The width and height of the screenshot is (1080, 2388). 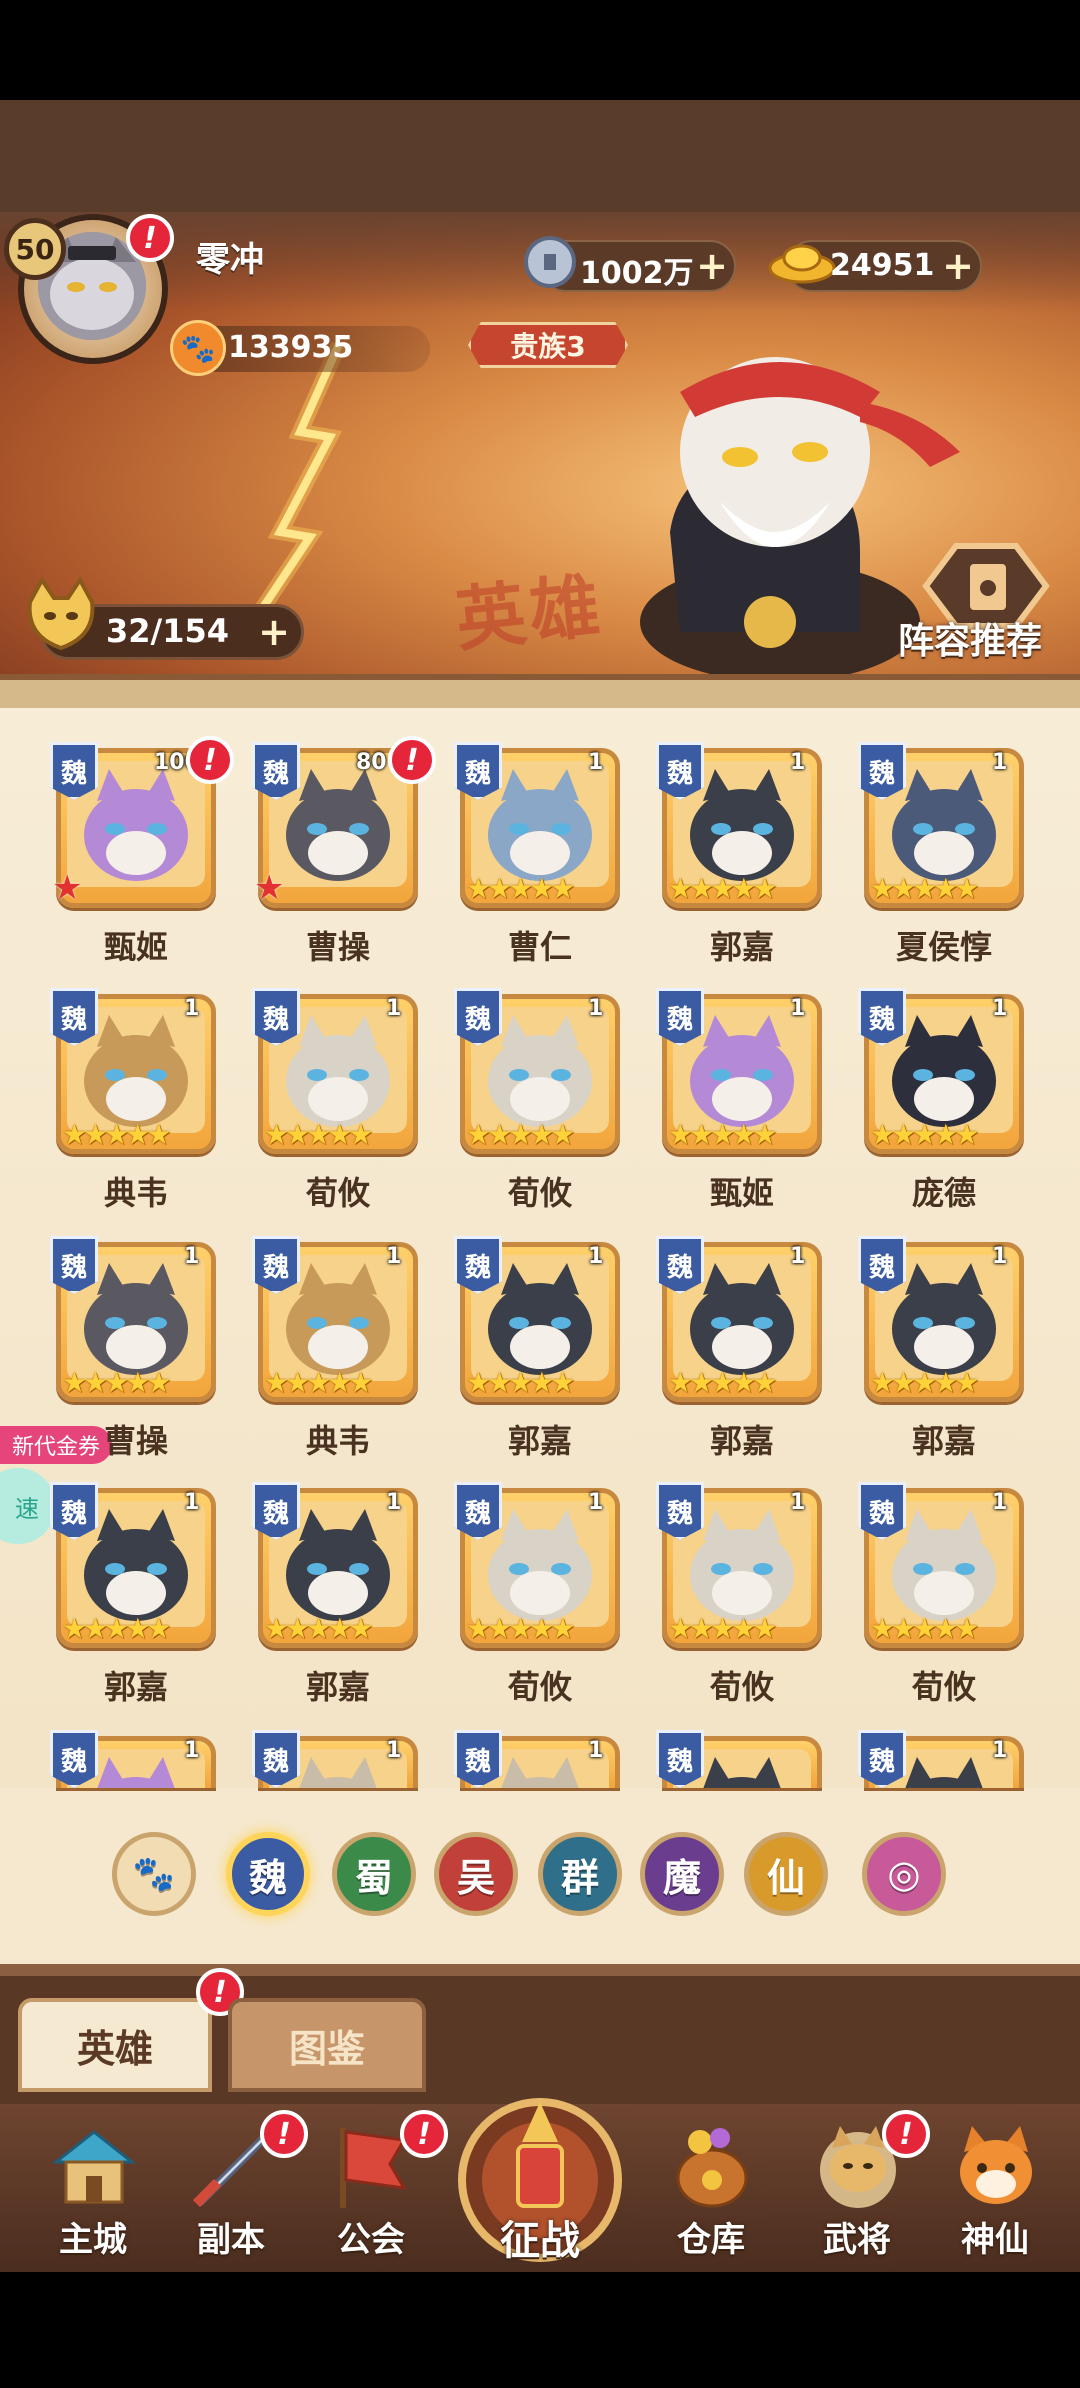 What do you see at coordinates (711, 2240) in the screenshot?
I see `nav-warehouse-label: 仓库` at bounding box center [711, 2240].